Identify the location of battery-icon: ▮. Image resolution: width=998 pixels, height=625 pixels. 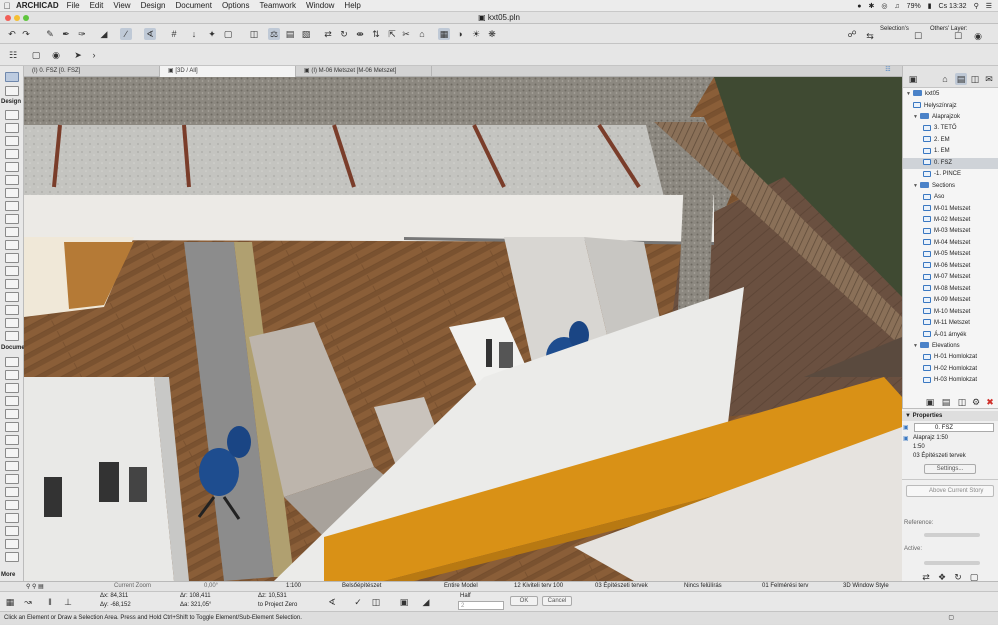
(930, 6).